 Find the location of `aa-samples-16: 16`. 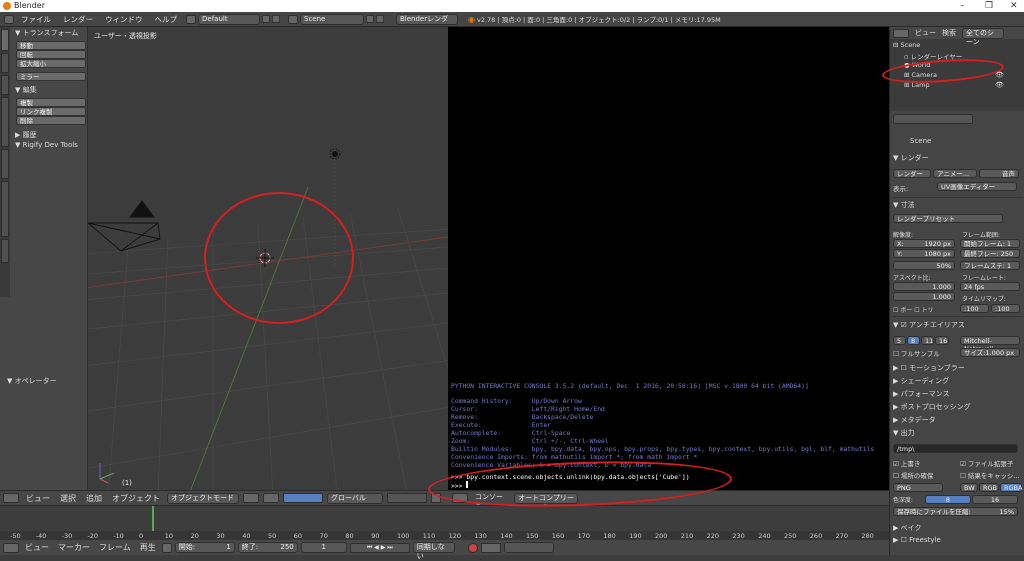

aa-samples-16: 16 is located at coordinates (942, 340).